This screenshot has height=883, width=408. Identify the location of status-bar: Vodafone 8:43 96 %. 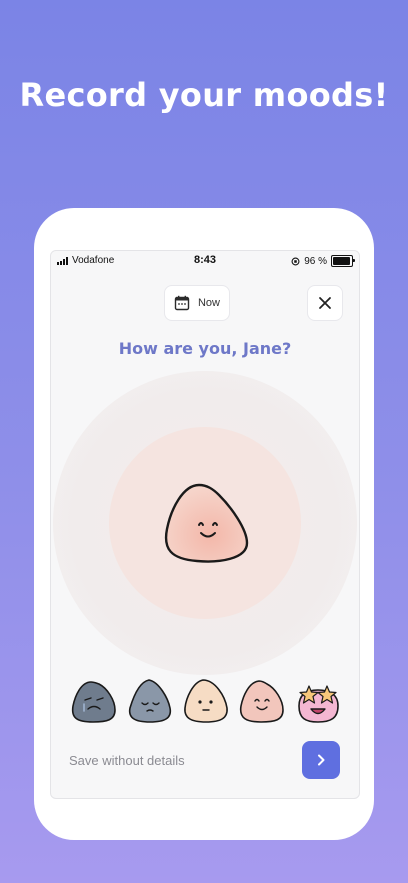
(205, 261).